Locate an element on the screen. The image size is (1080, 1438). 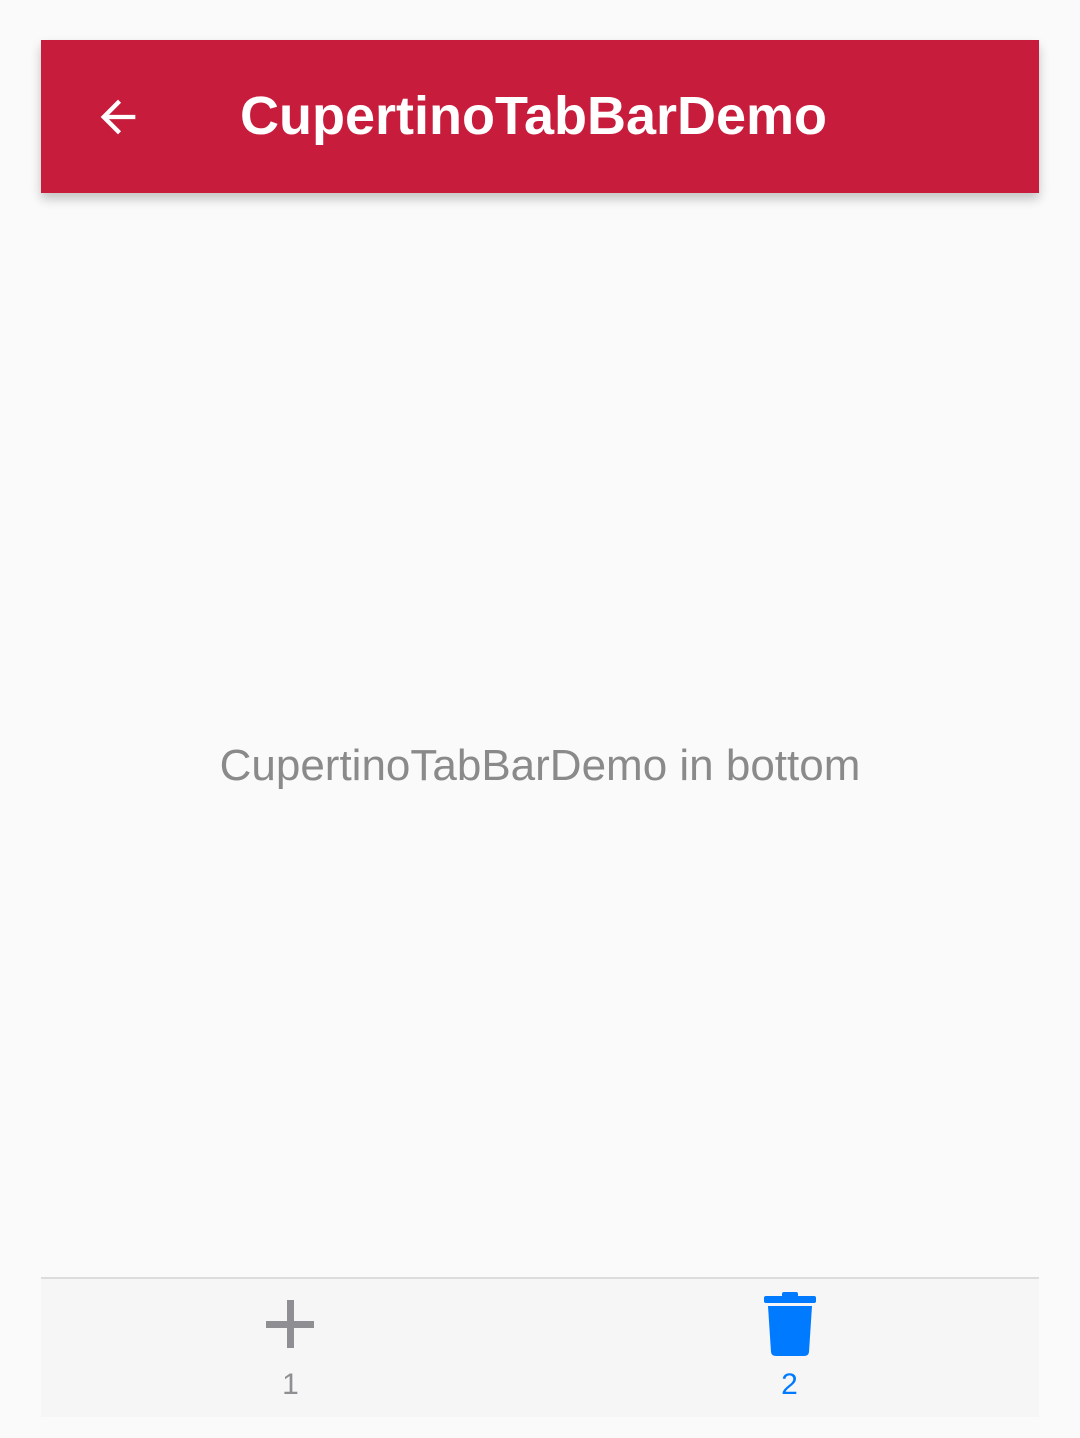
app-bar: CupertinoTabBarDemo is located at coordinates (540, 116).